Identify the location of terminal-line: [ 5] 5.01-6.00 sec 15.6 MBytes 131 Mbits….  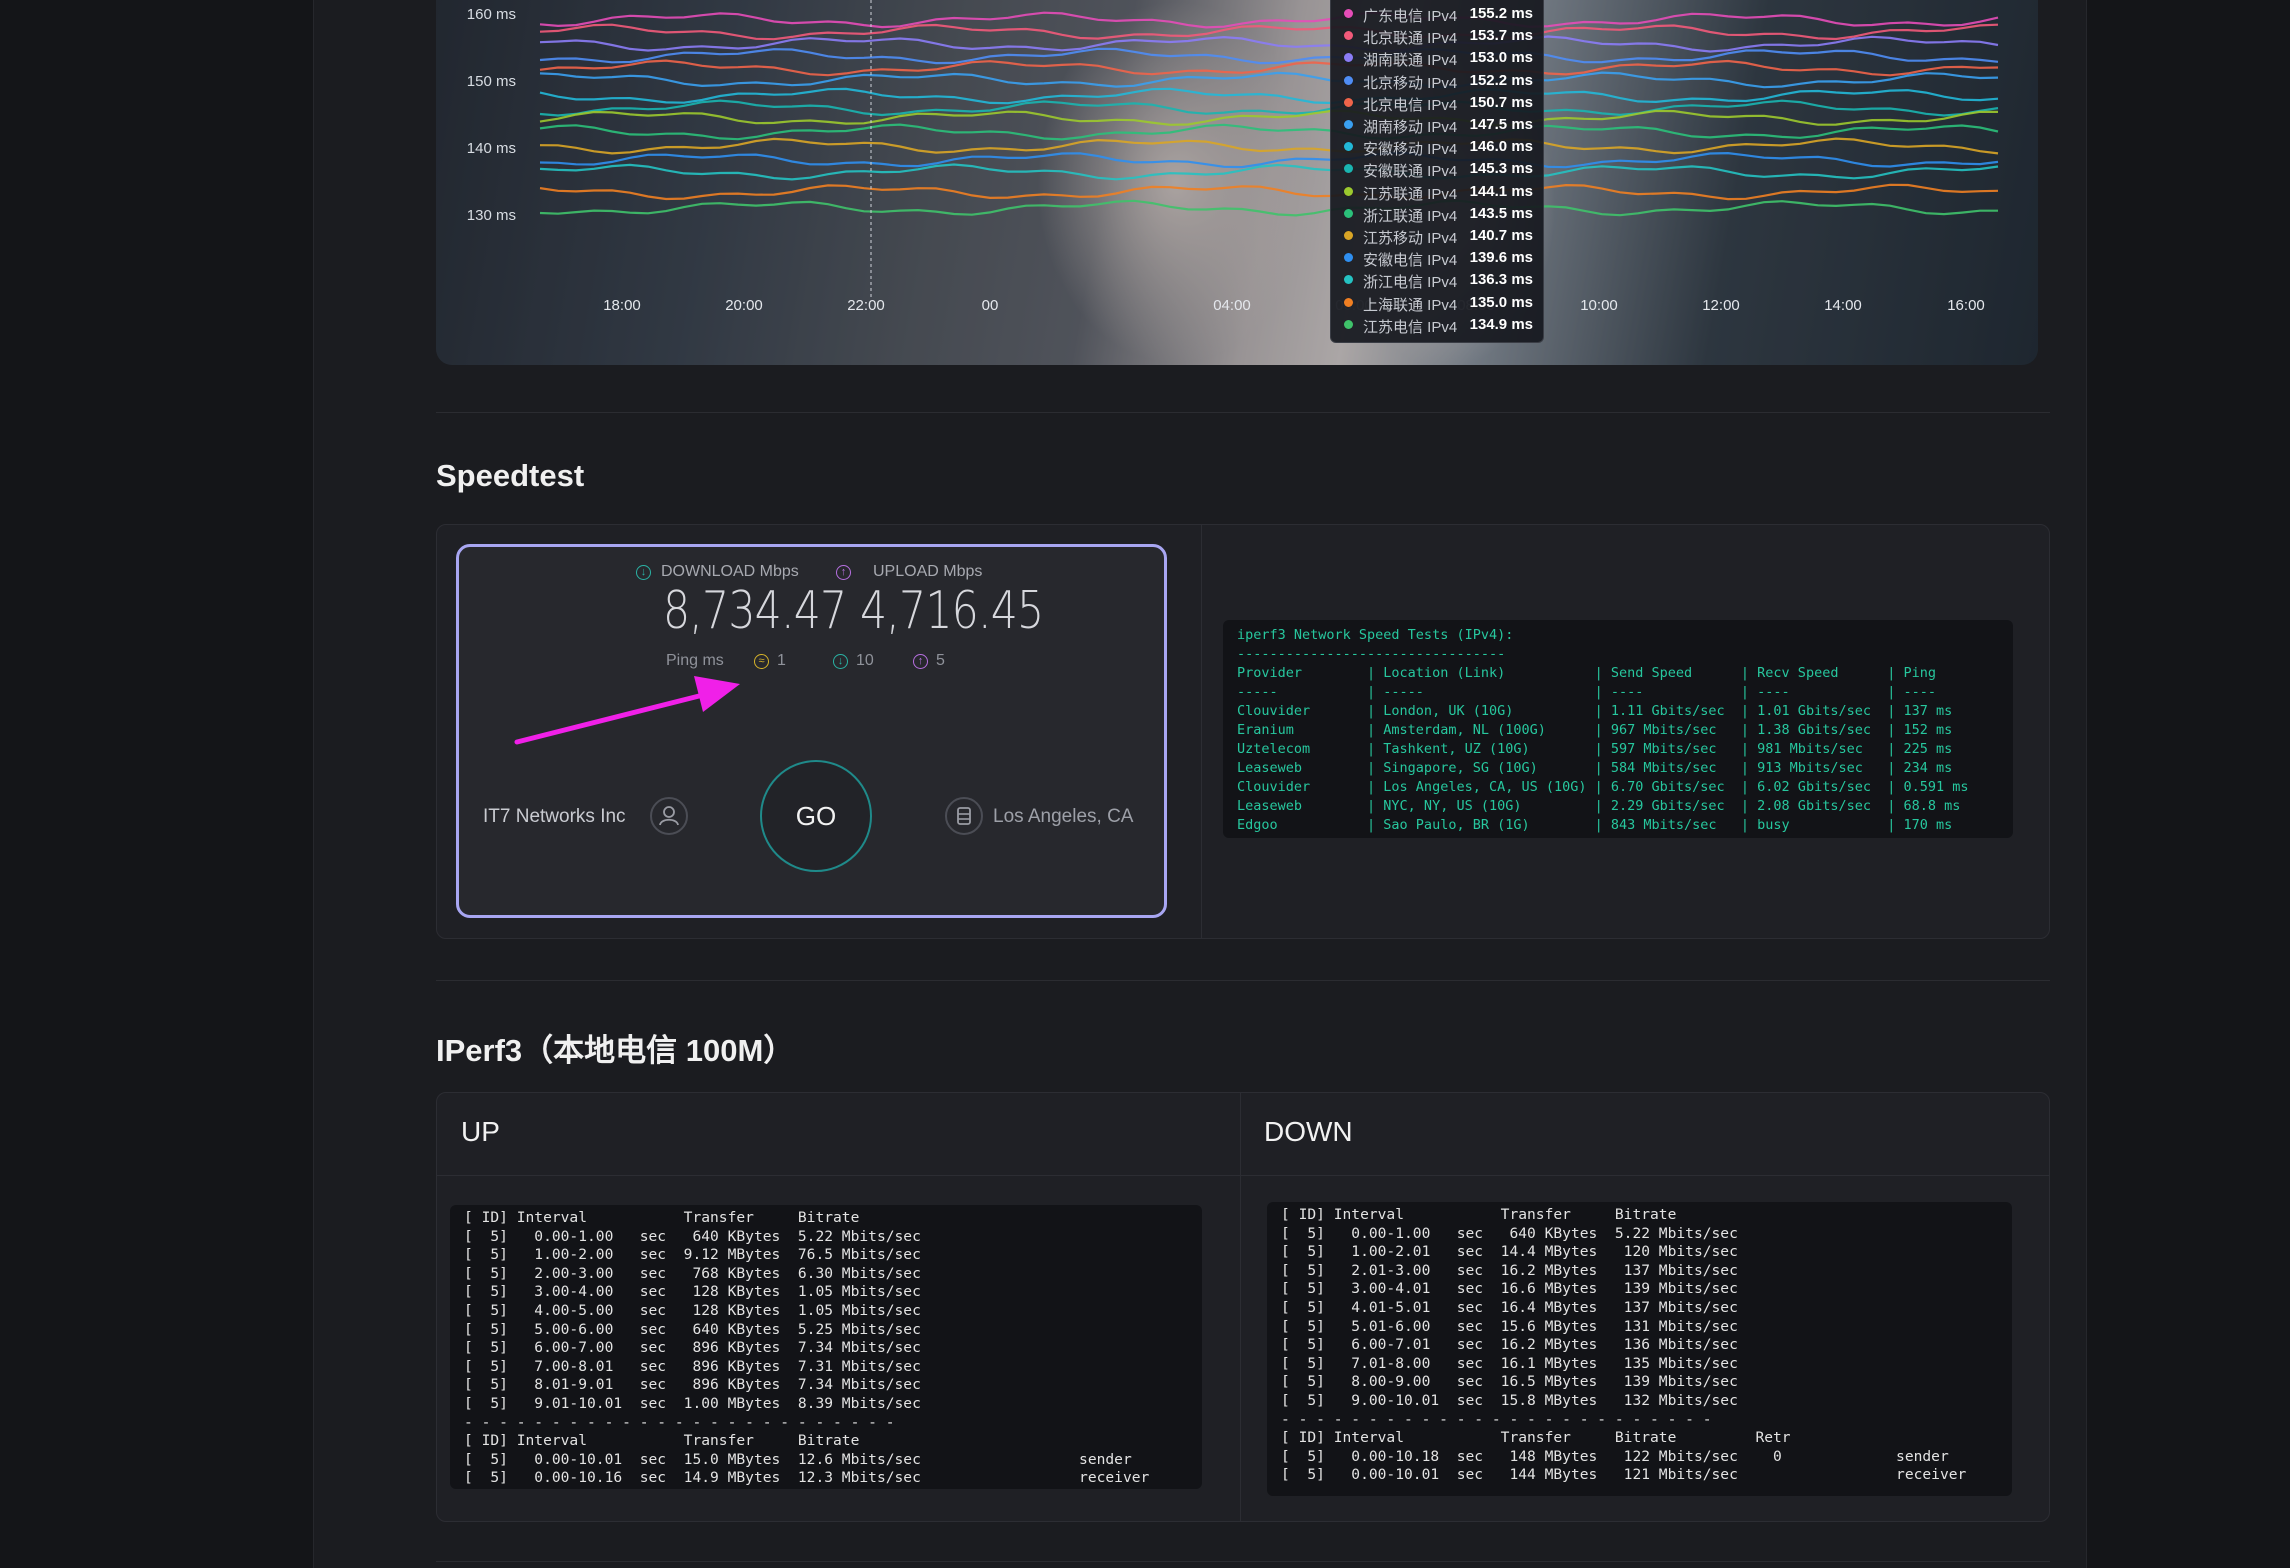
(1509, 1326).